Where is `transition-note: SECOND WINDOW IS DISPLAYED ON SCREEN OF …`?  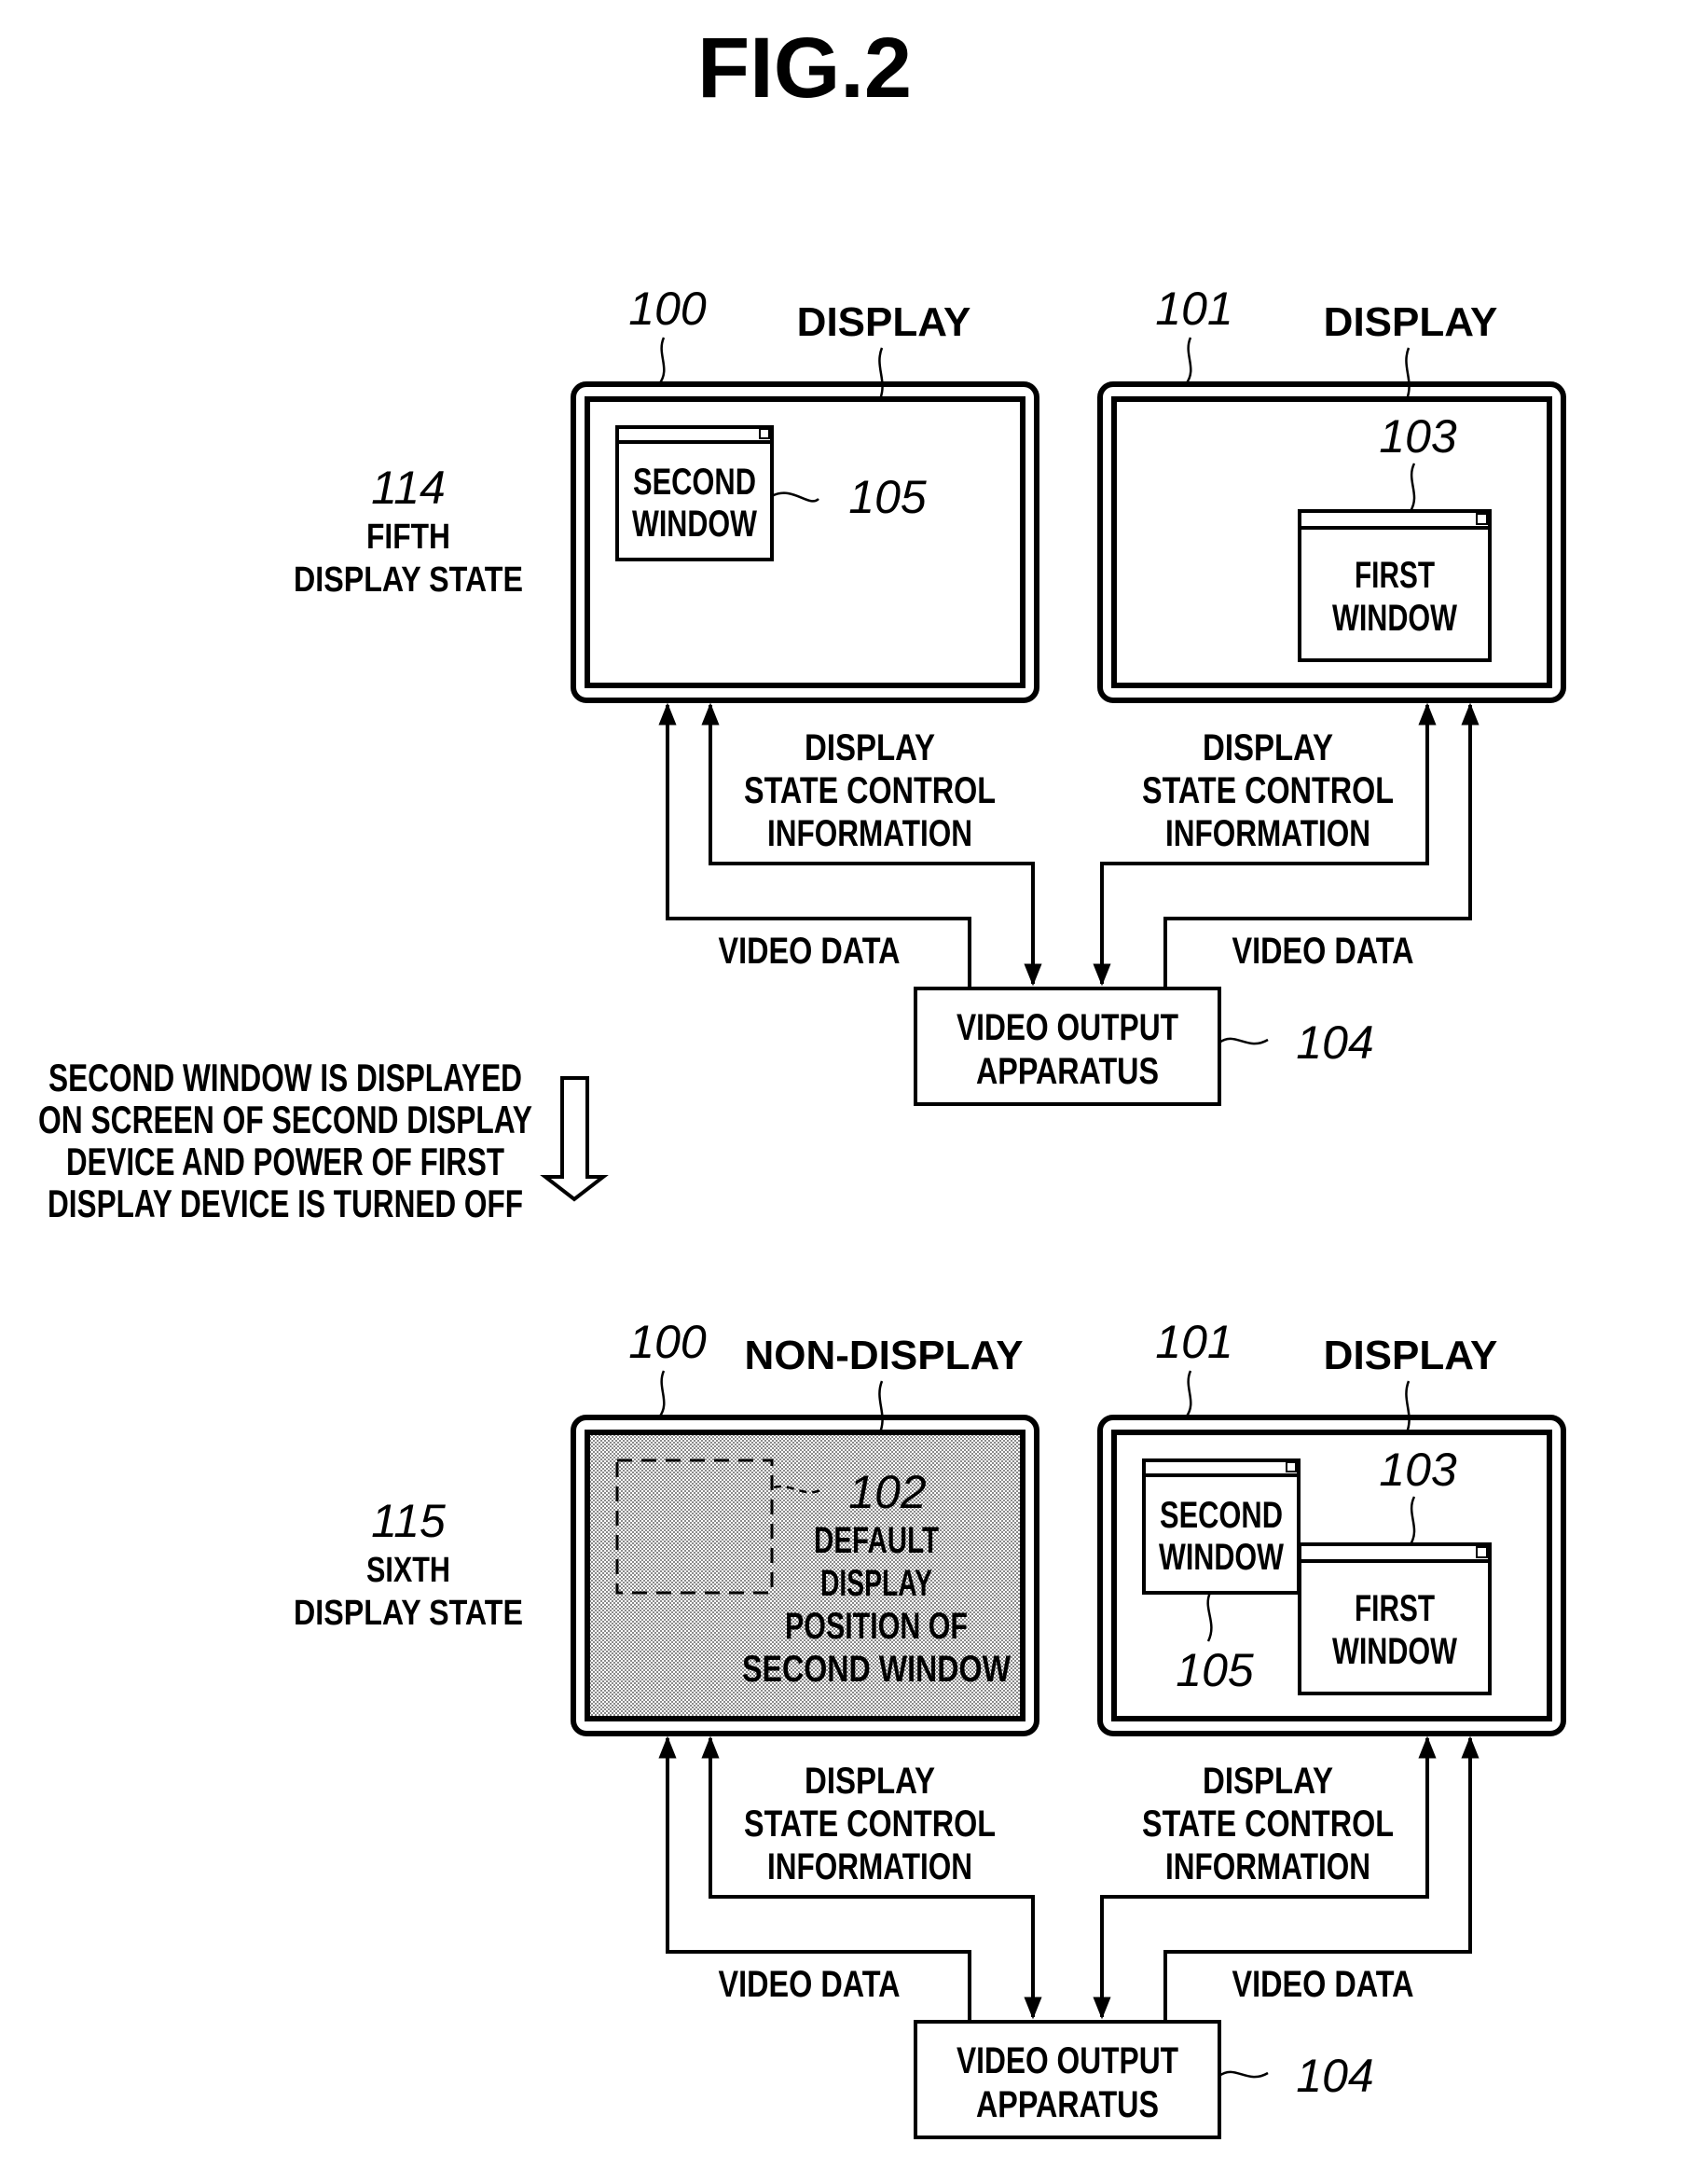 transition-note: SECOND WINDOW IS DISPLAYED ON SCREEN OF … is located at coordinates (323, 1140).